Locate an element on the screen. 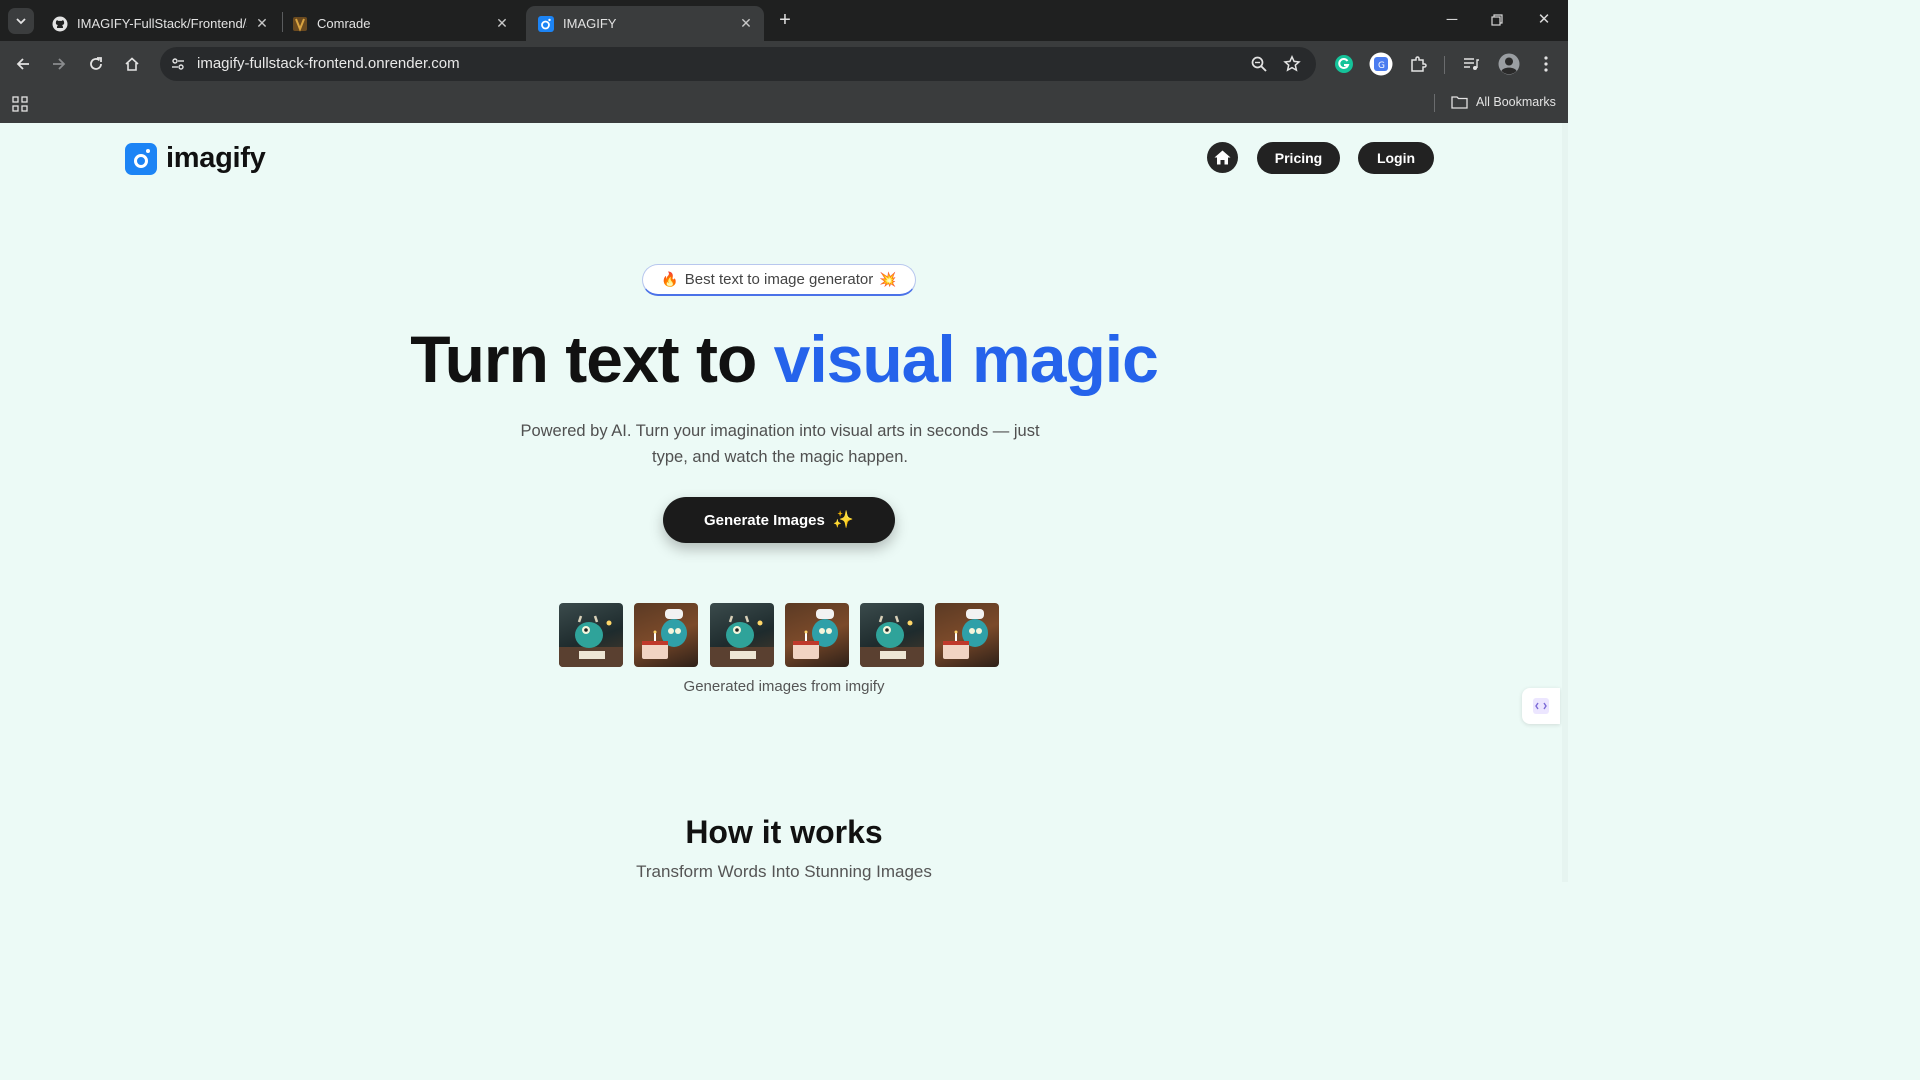  forward-button is located at coordinates (59, 64).